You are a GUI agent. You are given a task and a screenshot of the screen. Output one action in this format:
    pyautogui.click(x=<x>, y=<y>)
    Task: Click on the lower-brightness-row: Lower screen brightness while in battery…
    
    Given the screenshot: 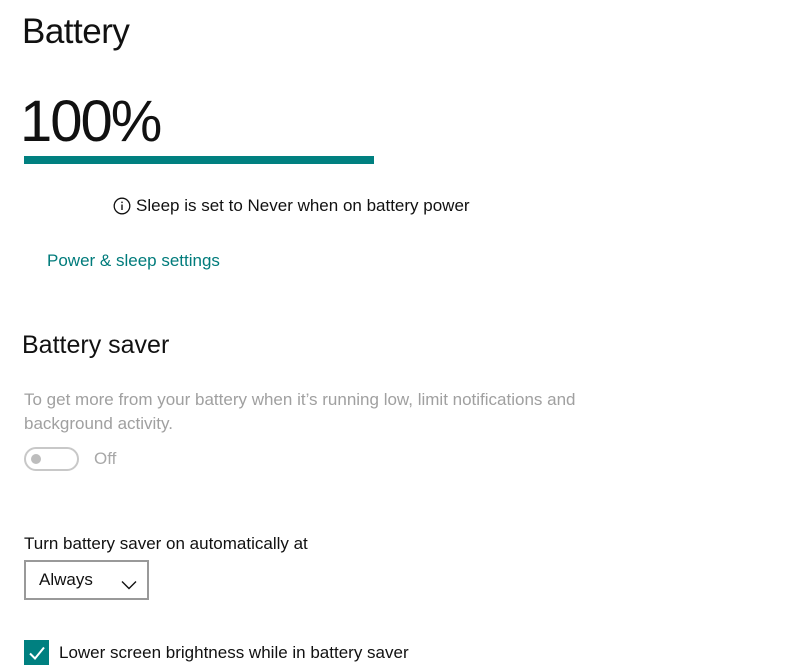 What is the action you would take?
    pyautogui.click(x=216, y=652)
    